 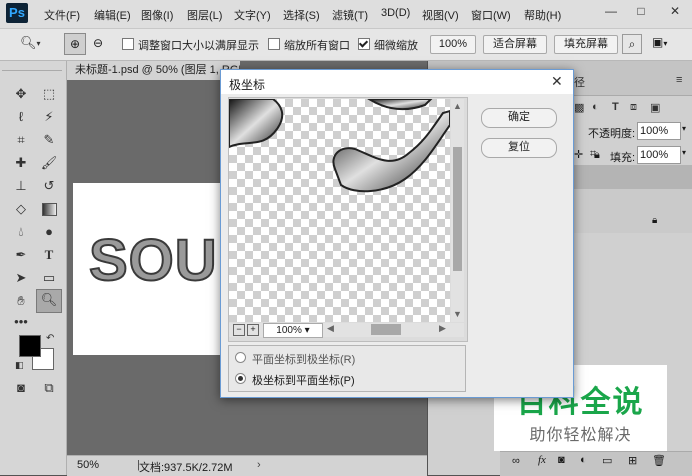 I want to click on zoom-all-checkbox, so click(x=274, y=44).